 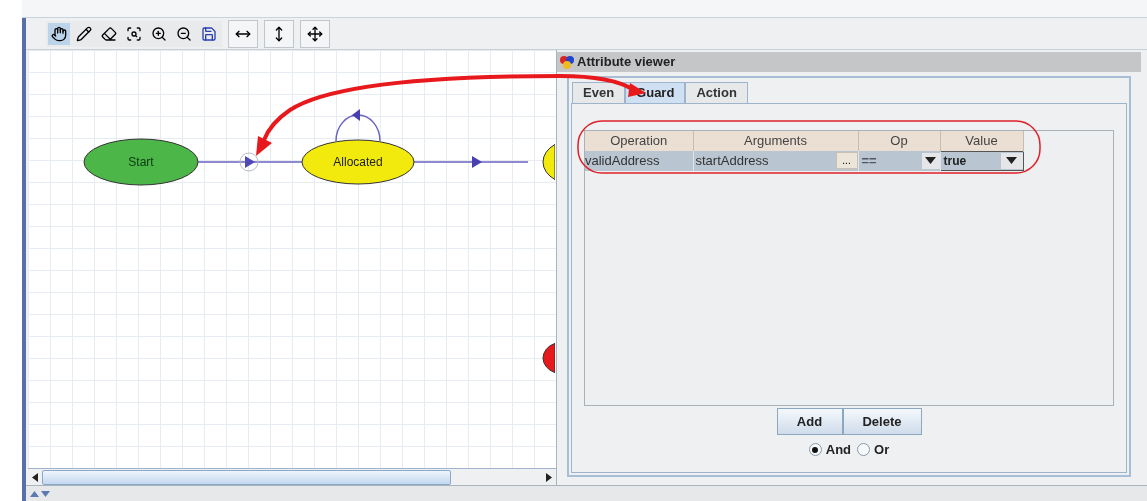 What do you see at coordinates (626, 62) in the screenshot?
I see `panel-title: Attribute viewer` at bounding box center [626, 62].